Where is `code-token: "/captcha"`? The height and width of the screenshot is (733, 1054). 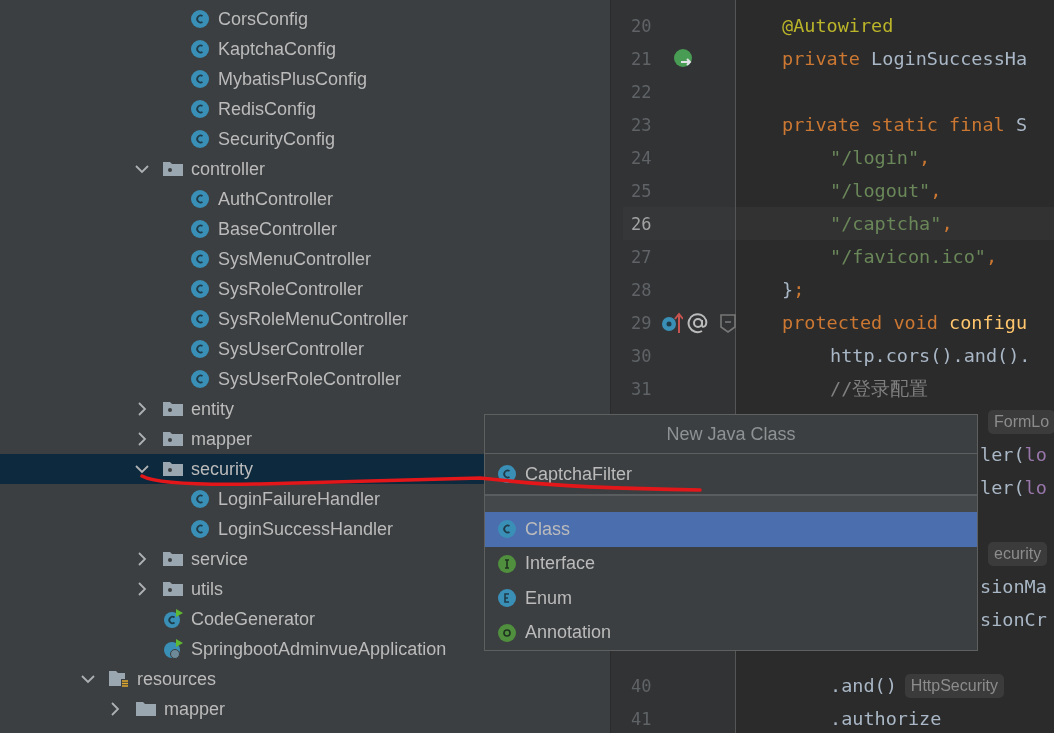
code-token: "/captcha" is located at coordinates (886, 223).